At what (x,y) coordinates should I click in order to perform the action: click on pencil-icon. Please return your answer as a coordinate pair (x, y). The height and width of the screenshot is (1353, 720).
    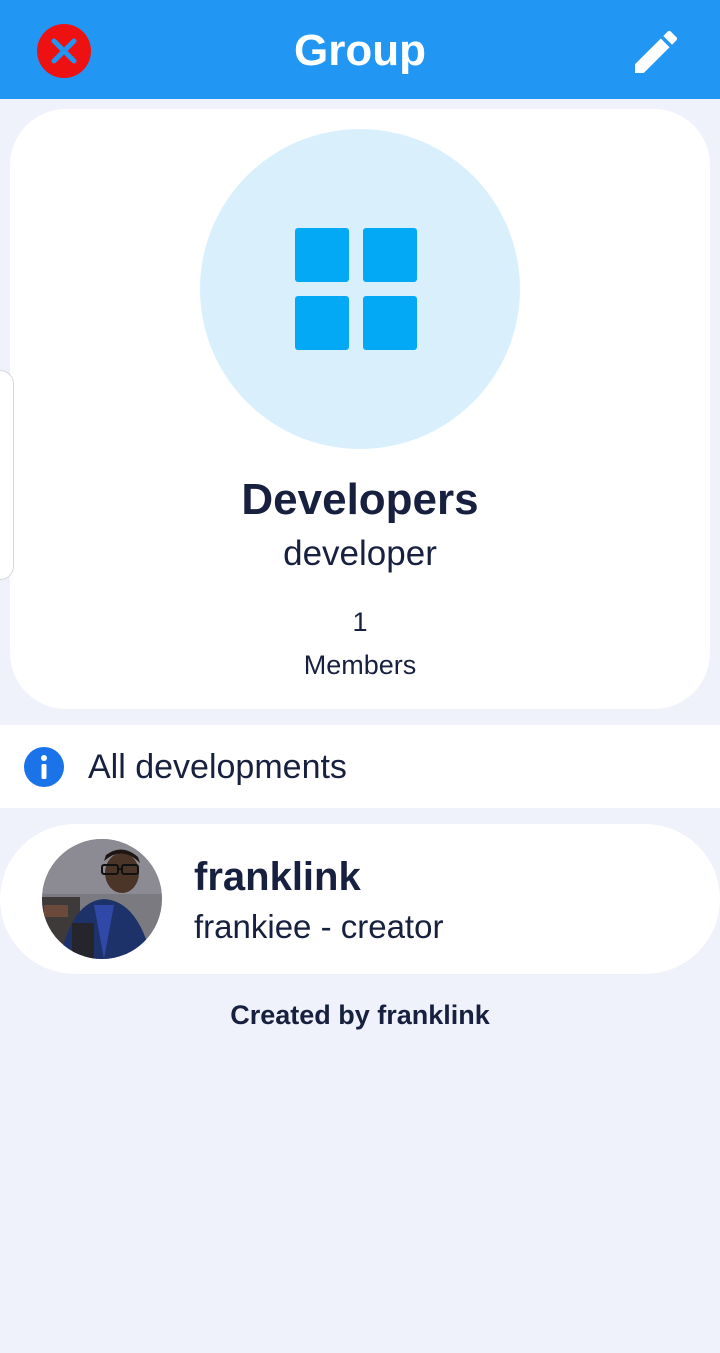
    Looking at the image, I should click on (656, 51).